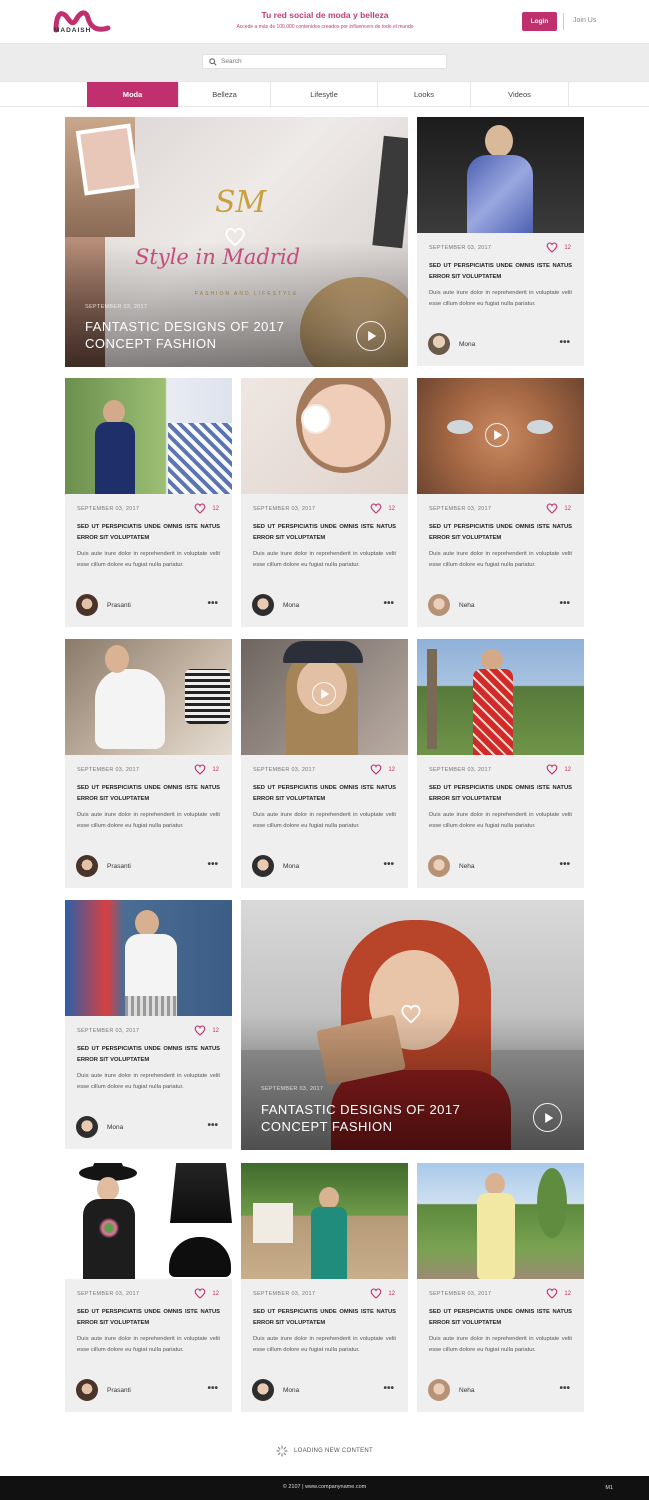  I want to click on model-eye, so click(540, 427).